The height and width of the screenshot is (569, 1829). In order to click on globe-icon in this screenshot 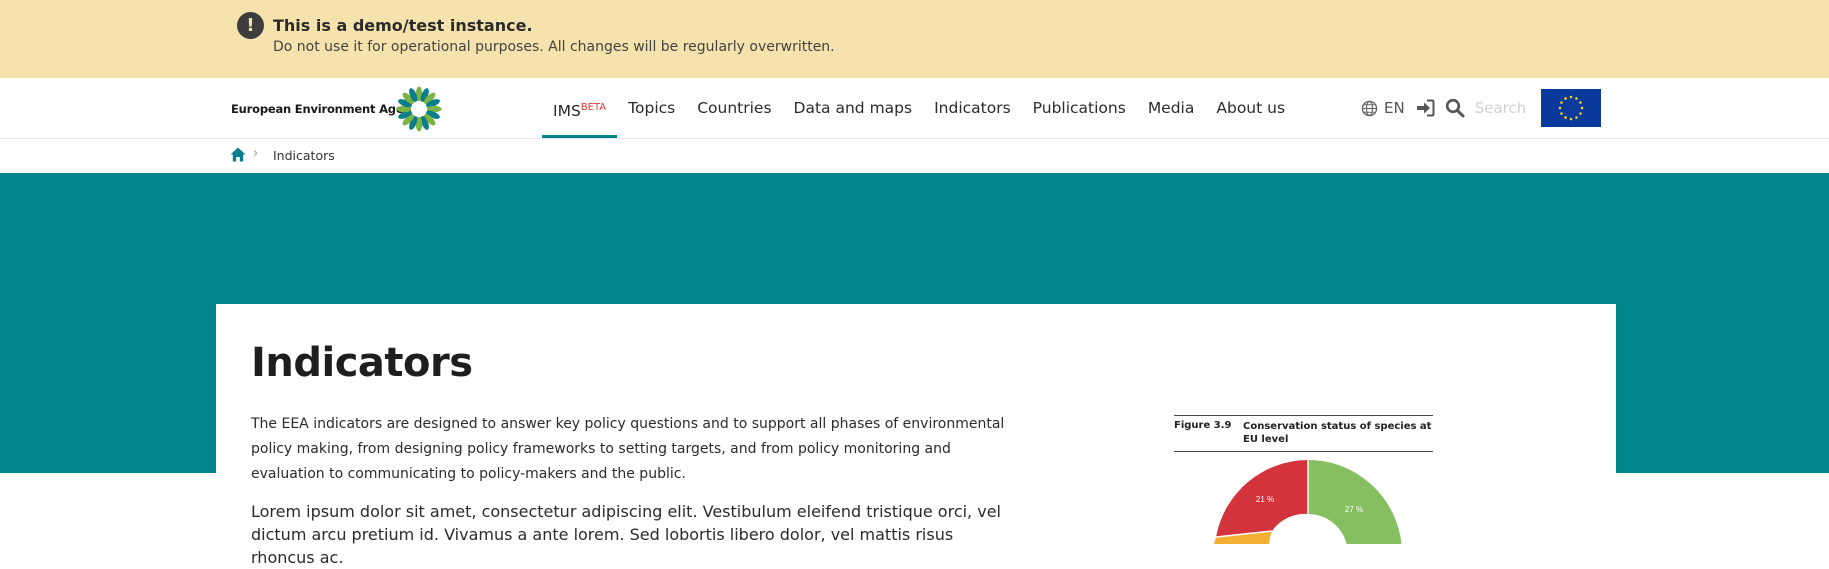, I will do `click(1369, 108)`.